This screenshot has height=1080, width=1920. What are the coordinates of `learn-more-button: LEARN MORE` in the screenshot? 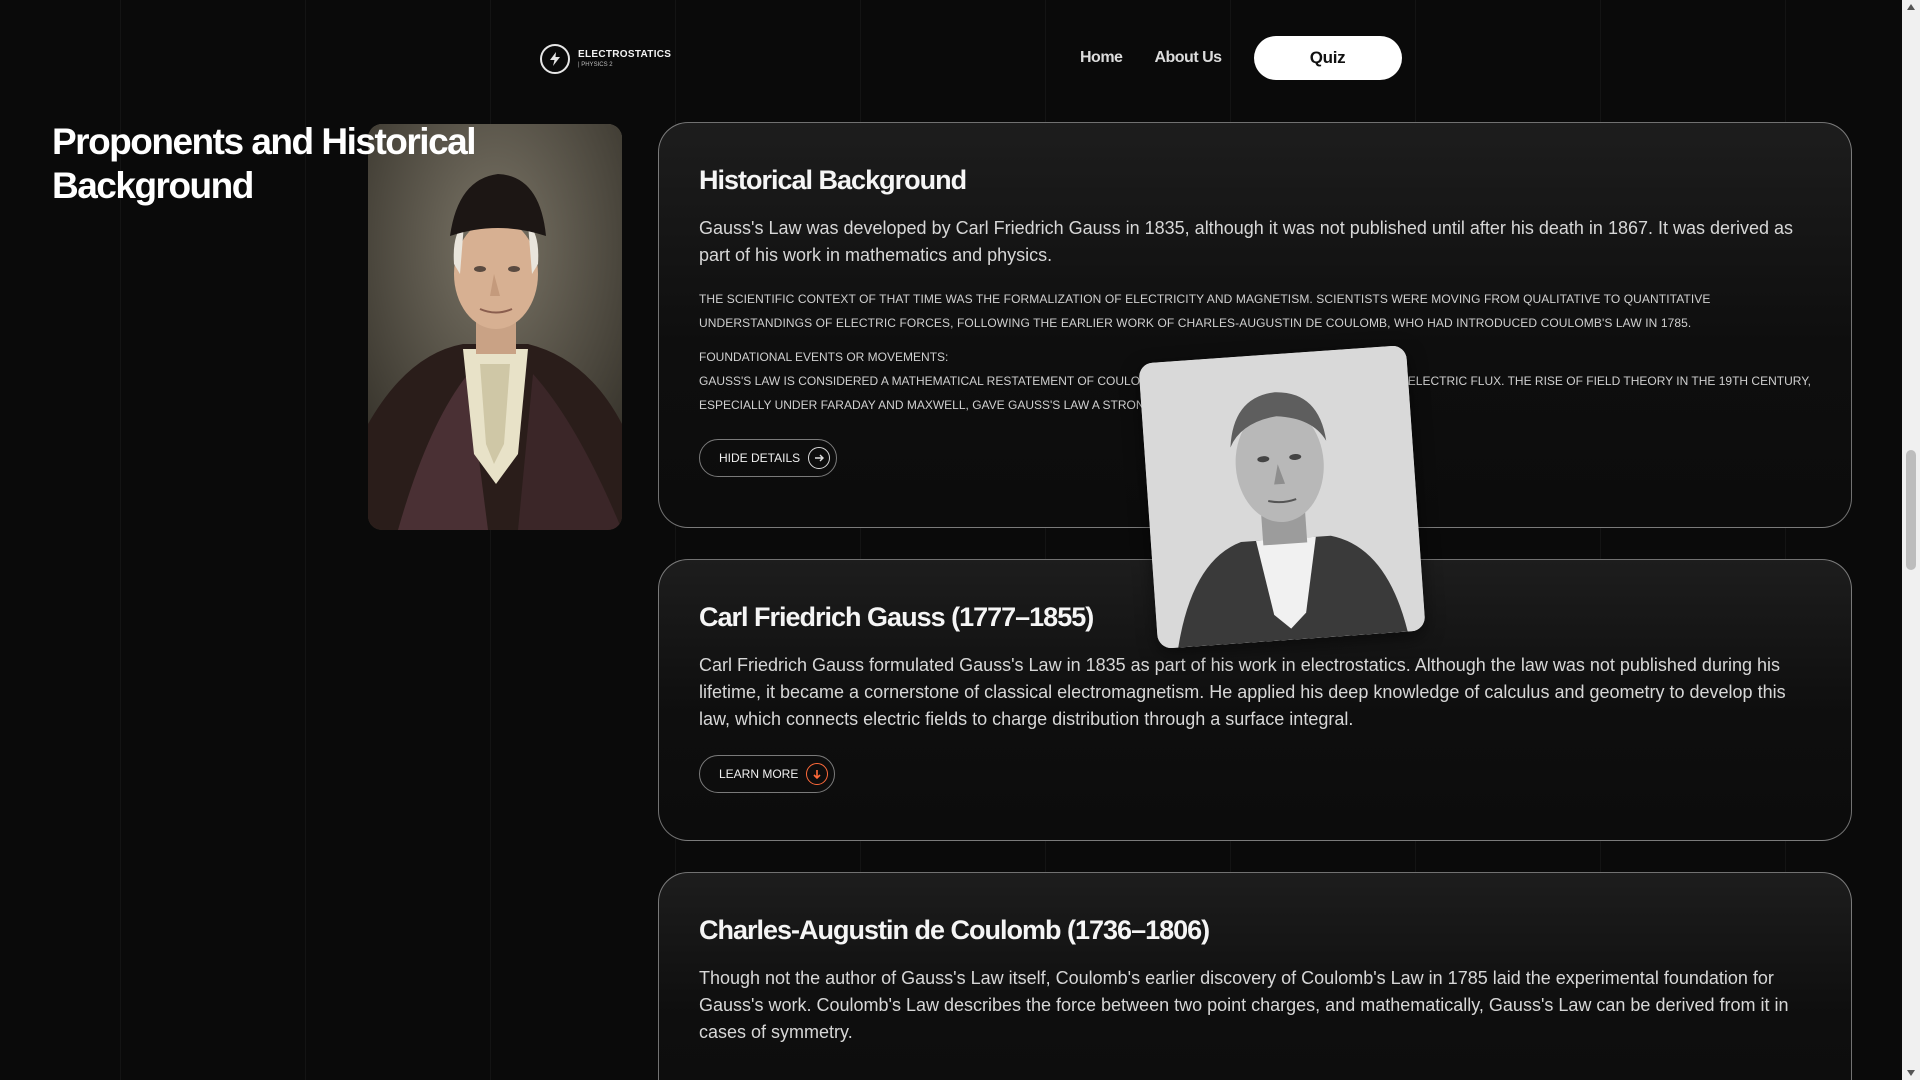 It's located at (767, 774).